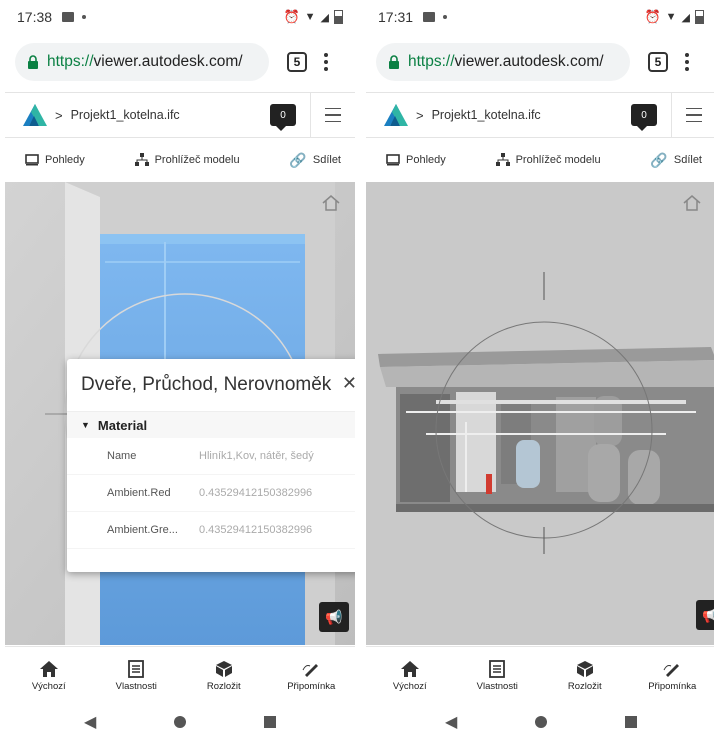 This screenshot has height=735, width=714. What do you see at coordinates (348, 383) in the screenshot?
I see `close-icon: ✕` at bounding box center [348, 383].